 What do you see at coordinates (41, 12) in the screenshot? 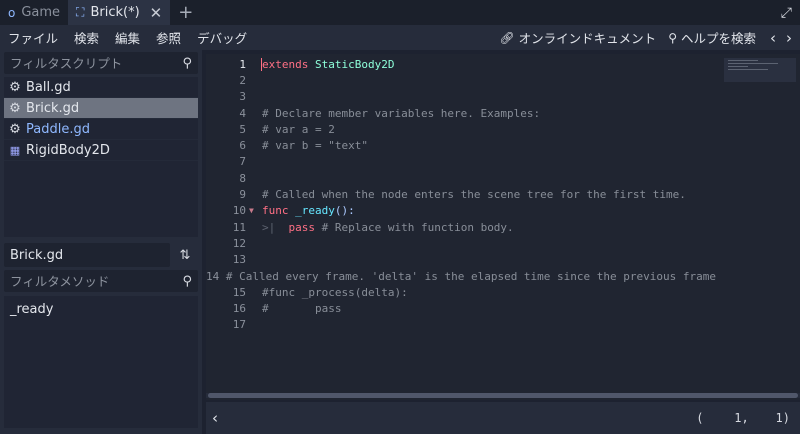
I see `tab-label: Game` at bounding box center [41, 12].